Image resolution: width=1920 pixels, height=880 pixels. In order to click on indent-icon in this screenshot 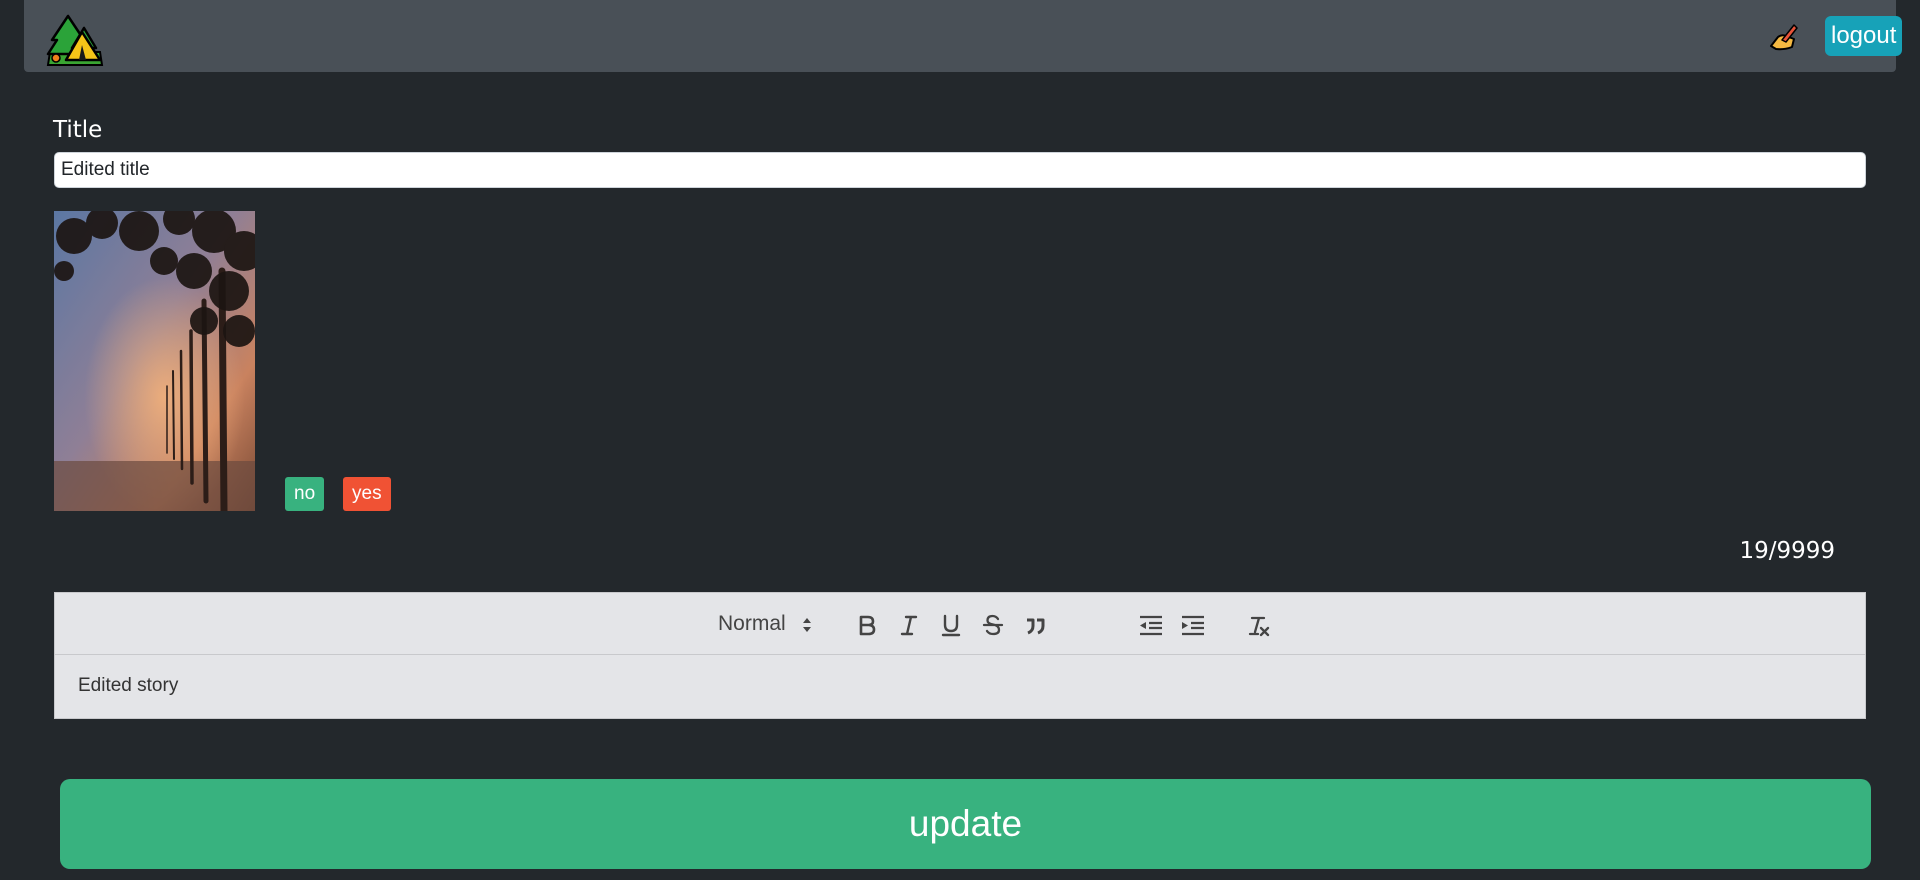, I will do `click(1193, 625)`.